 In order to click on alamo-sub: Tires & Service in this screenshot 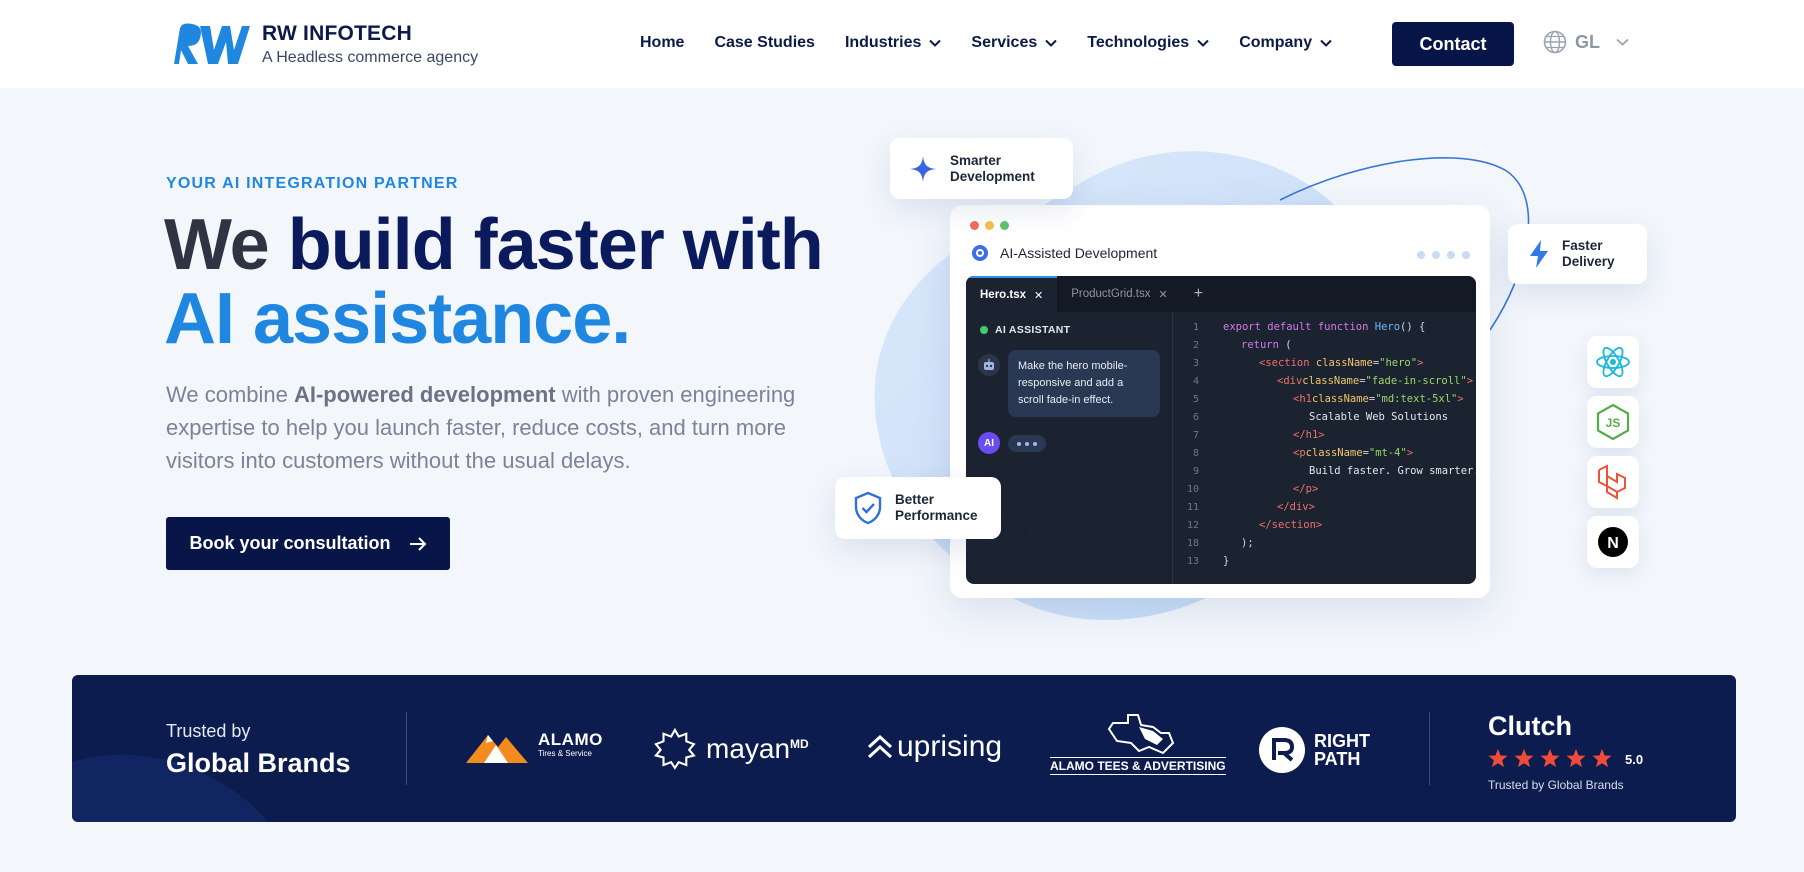, I will do `click(565, 753)`.